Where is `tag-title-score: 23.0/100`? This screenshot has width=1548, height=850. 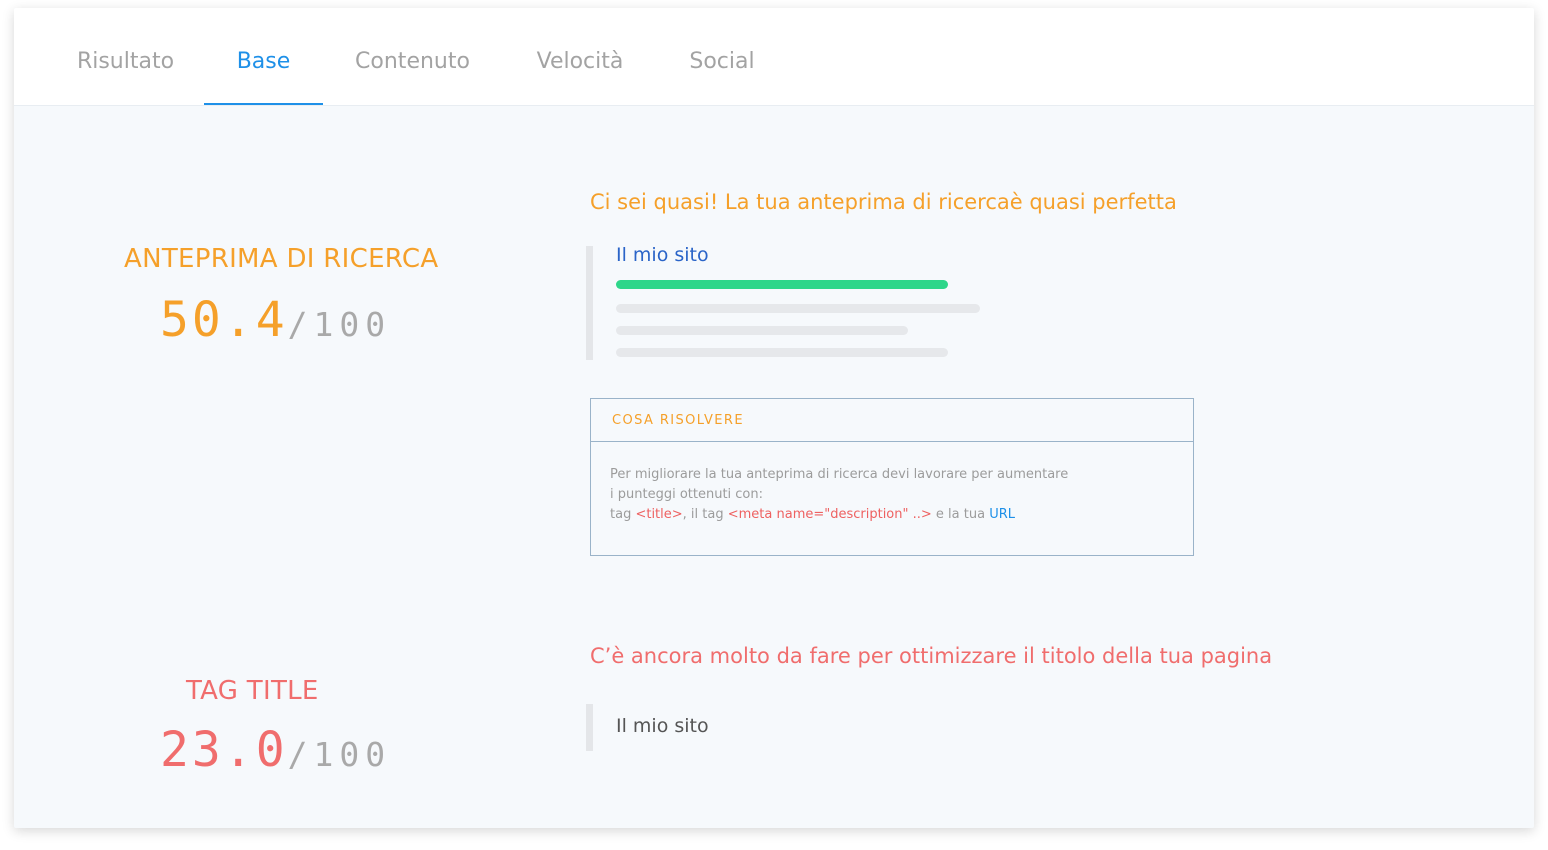
tag-title-score: 23.0/100 is located at coordinates (275, 750).